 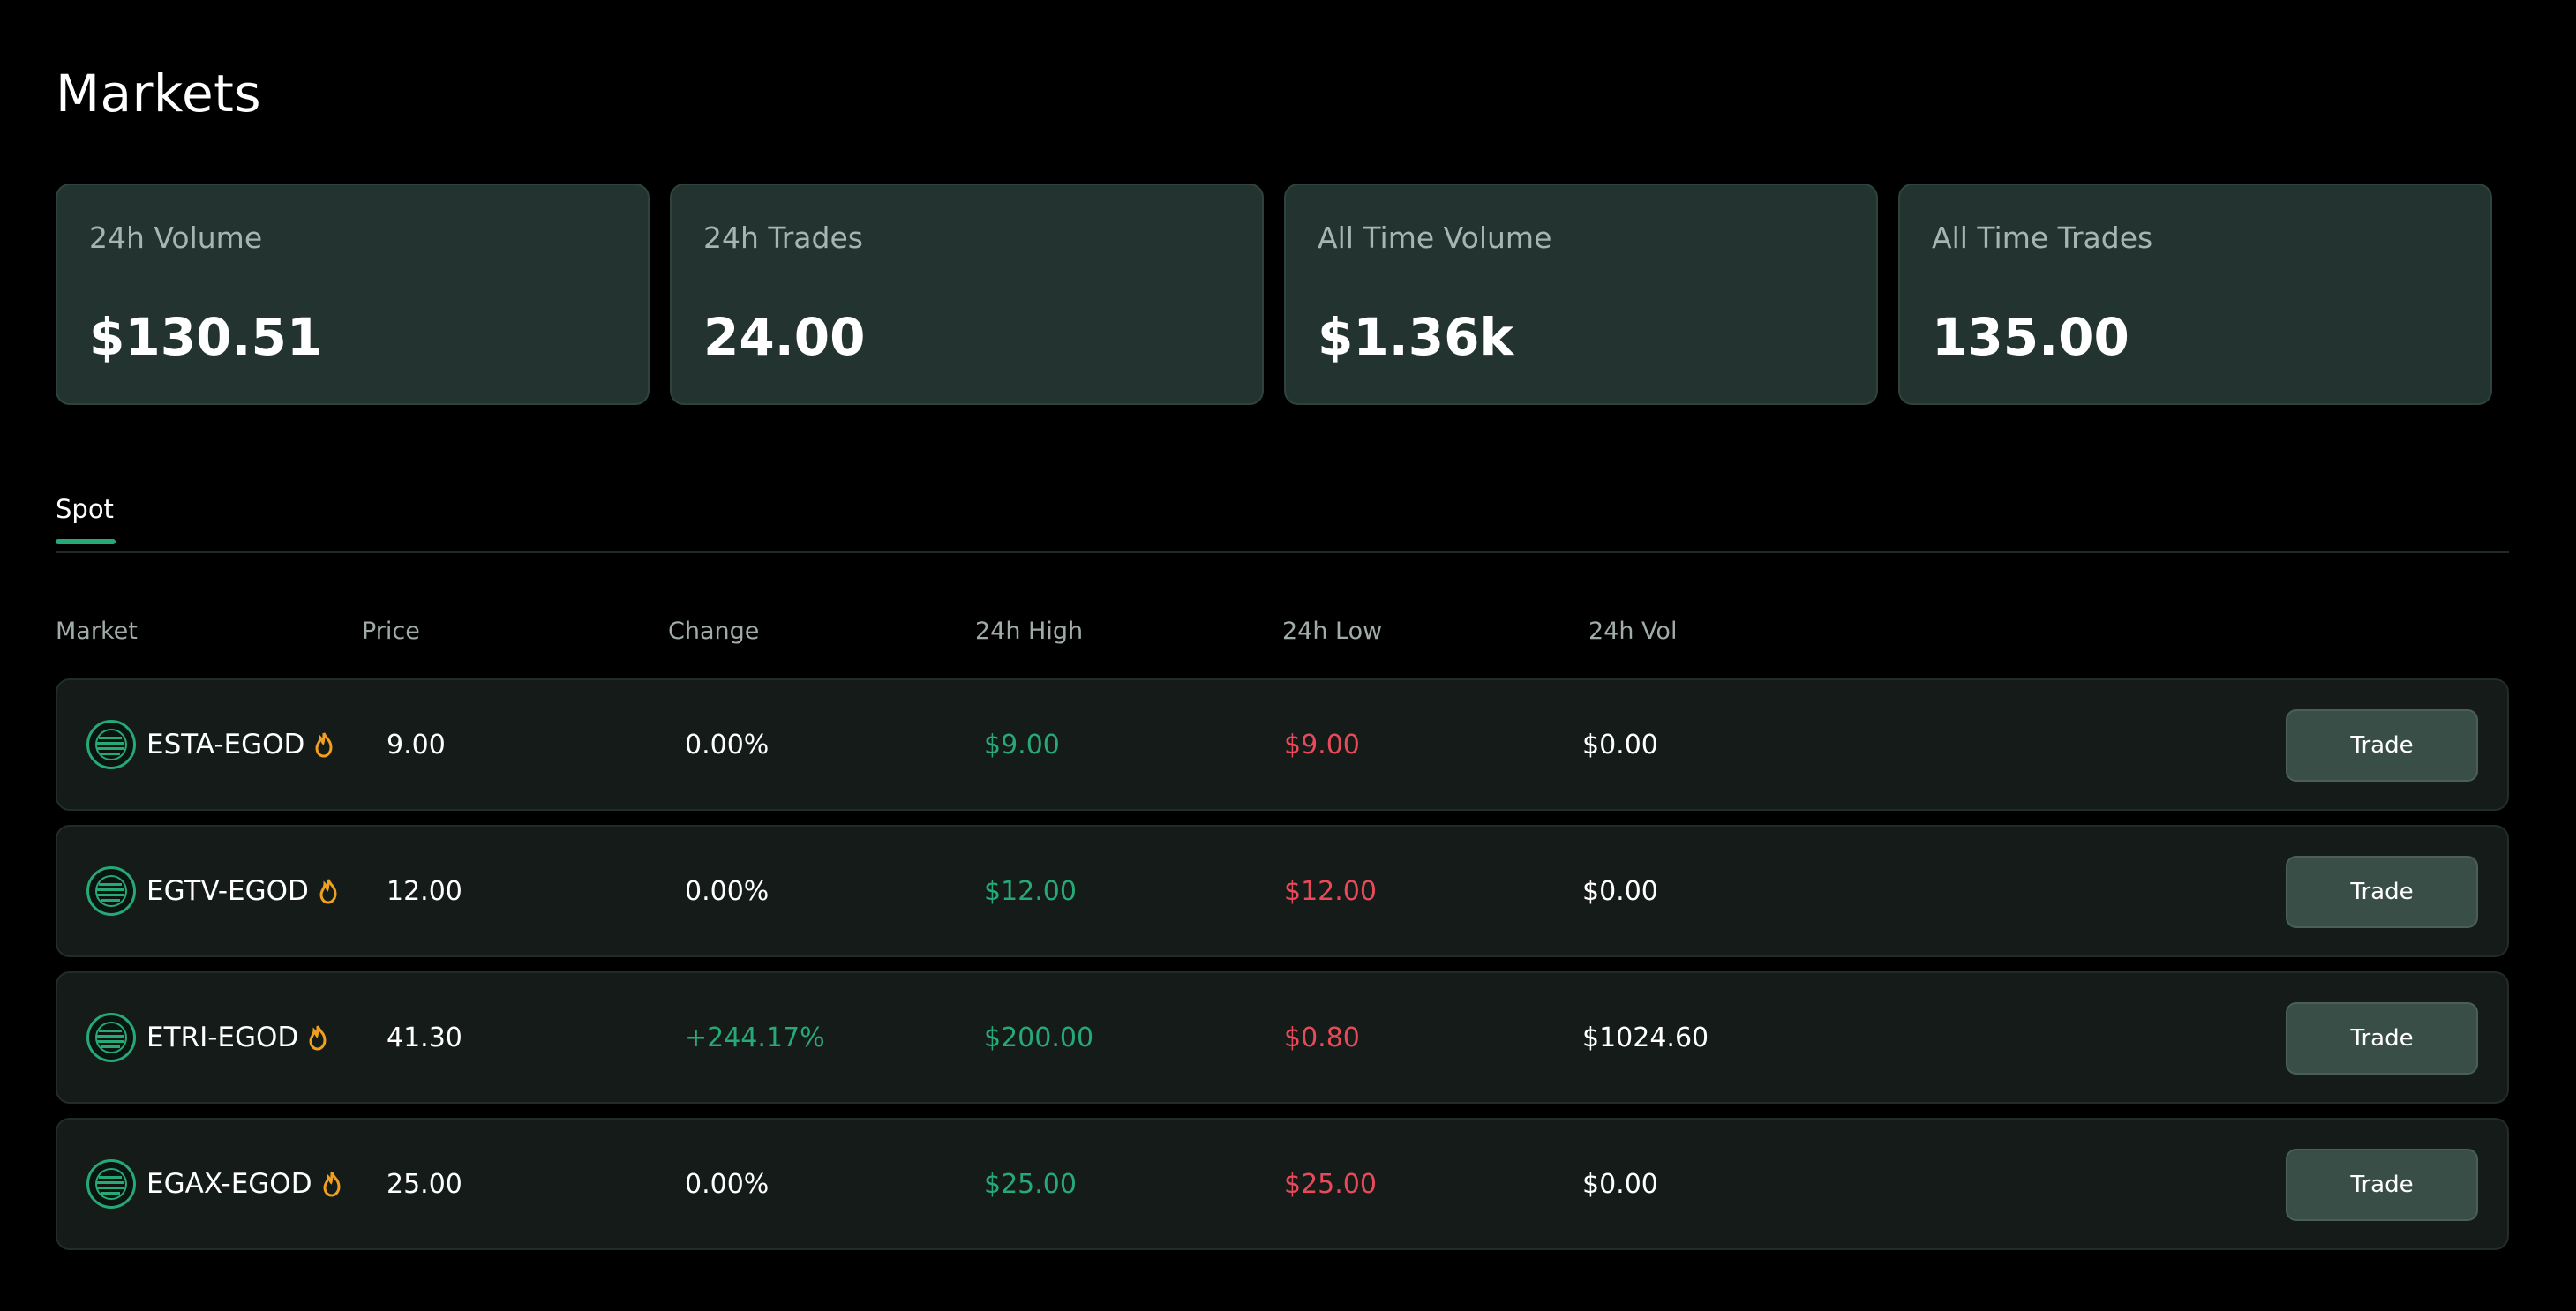 What do you see at coordinates (1030, 891) in the screenshot?
I see `high-cell: $12.00` at bounding box center [1030, 891].